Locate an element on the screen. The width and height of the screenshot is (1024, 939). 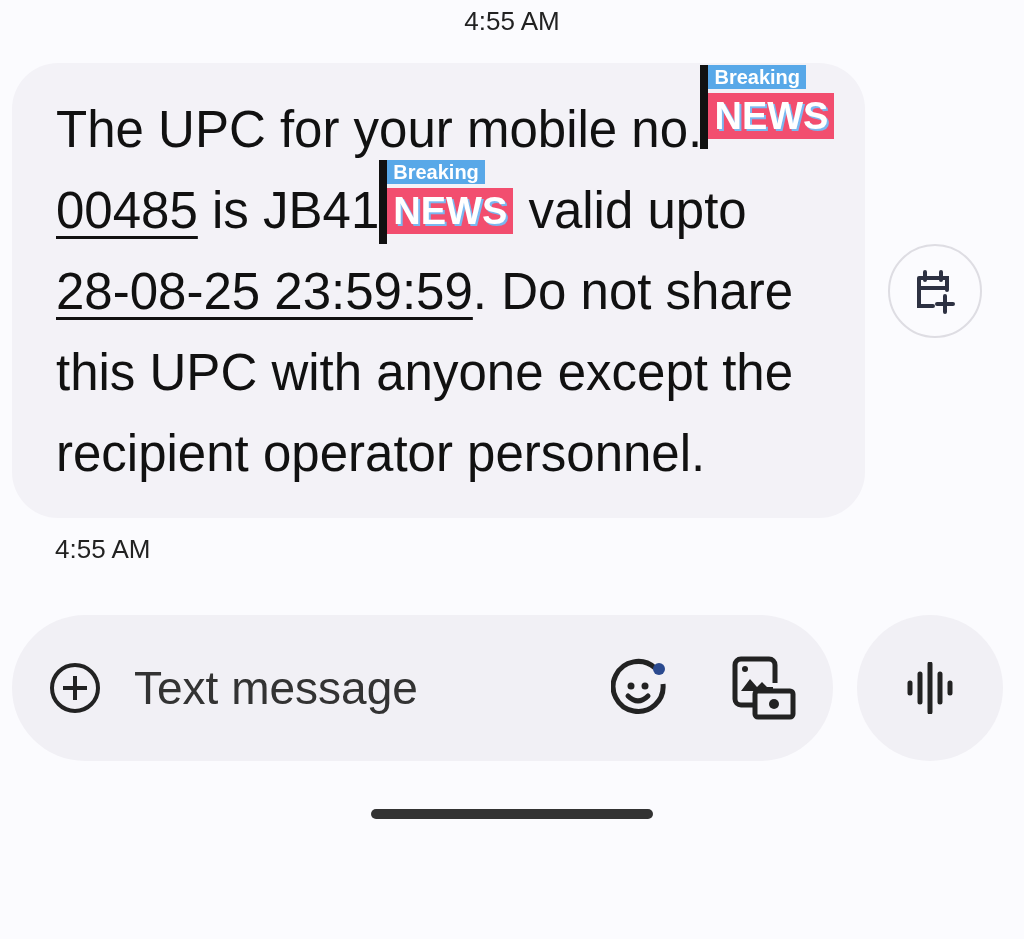
calendar-add-icon is located at coordinates (935, 290).